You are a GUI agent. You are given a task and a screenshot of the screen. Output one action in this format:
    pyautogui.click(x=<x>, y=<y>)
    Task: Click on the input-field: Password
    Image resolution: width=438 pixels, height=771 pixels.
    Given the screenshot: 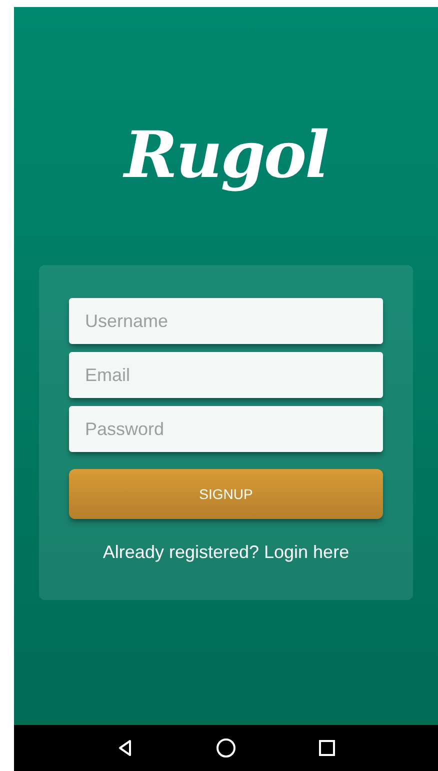 What is the action you would take?
    pyautogui.click(x=226, y=429)
    